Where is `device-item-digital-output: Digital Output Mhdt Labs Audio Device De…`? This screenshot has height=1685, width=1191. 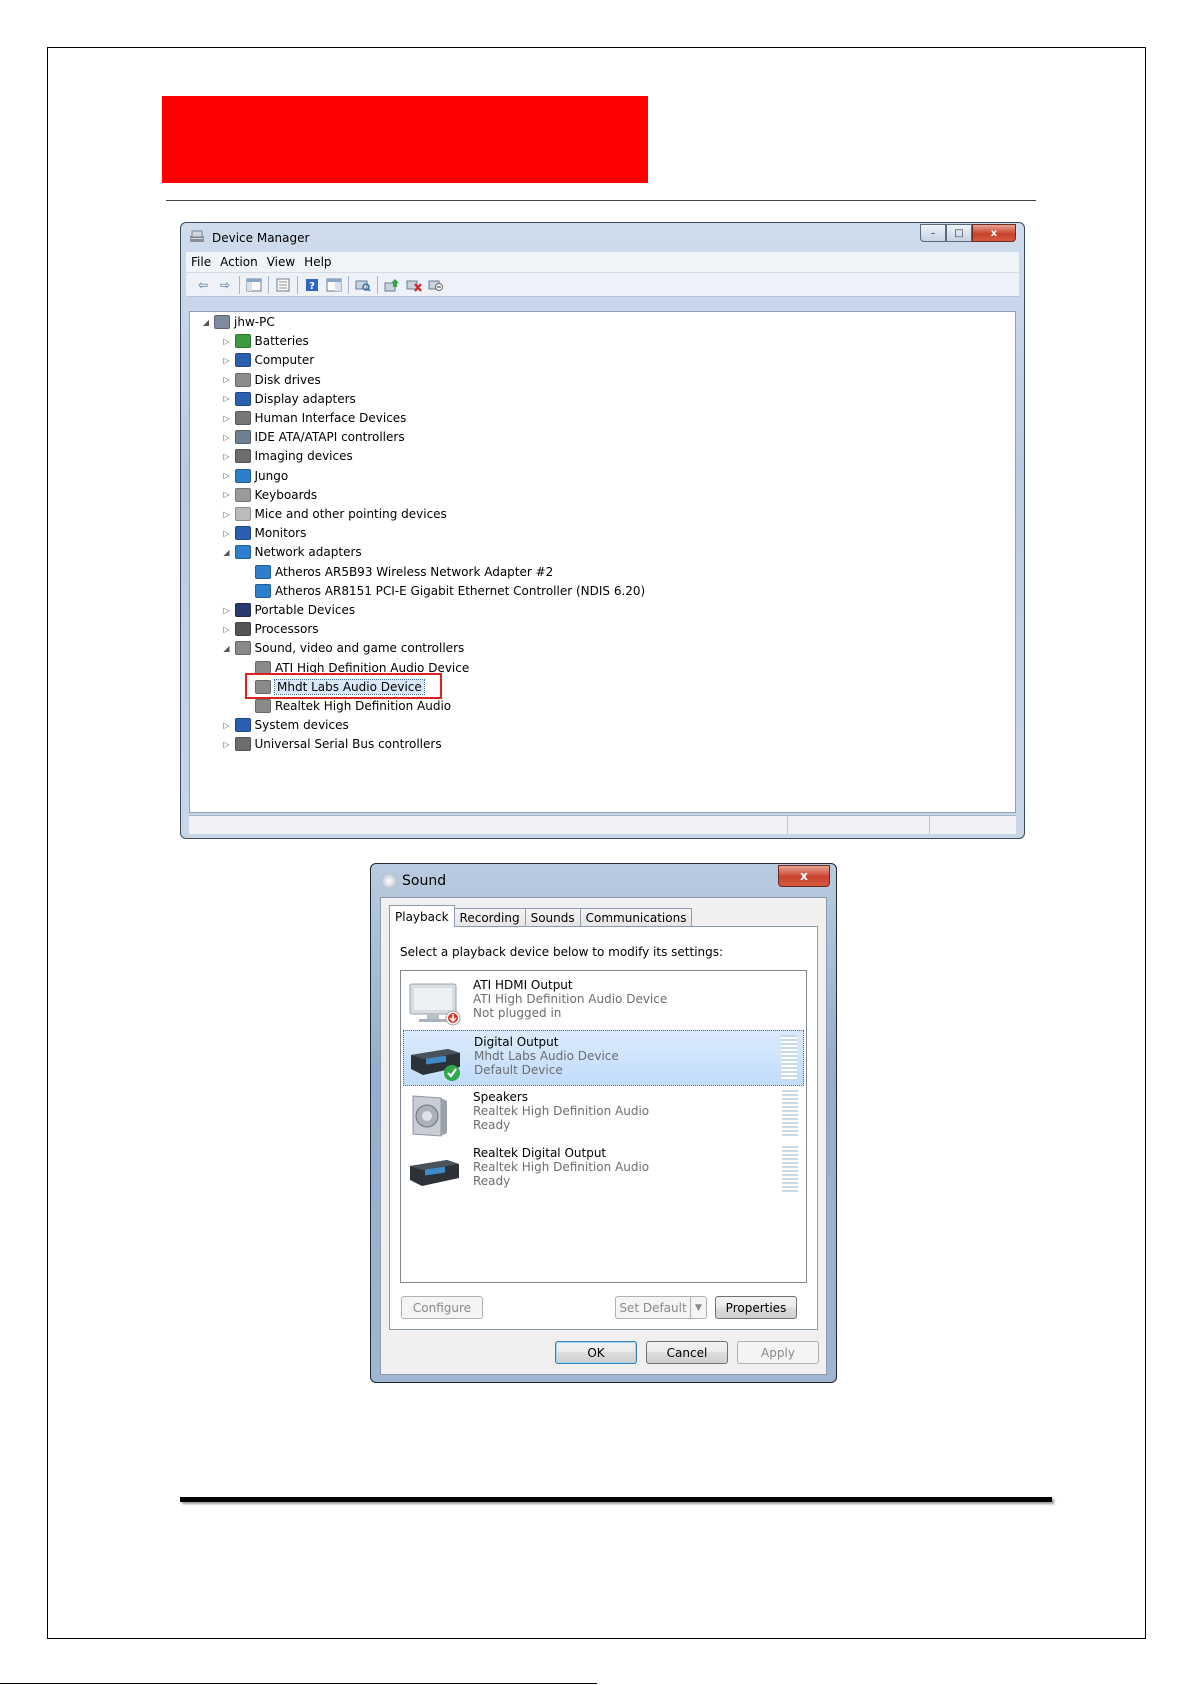
device-item-digital-output: Digital Output Mhdt Labs Audio Device De… is located at coordinates (603, 1058).